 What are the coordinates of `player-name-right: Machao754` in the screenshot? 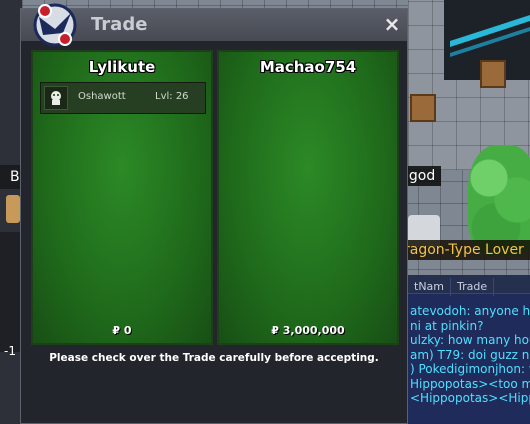 It's located at (308, 67).